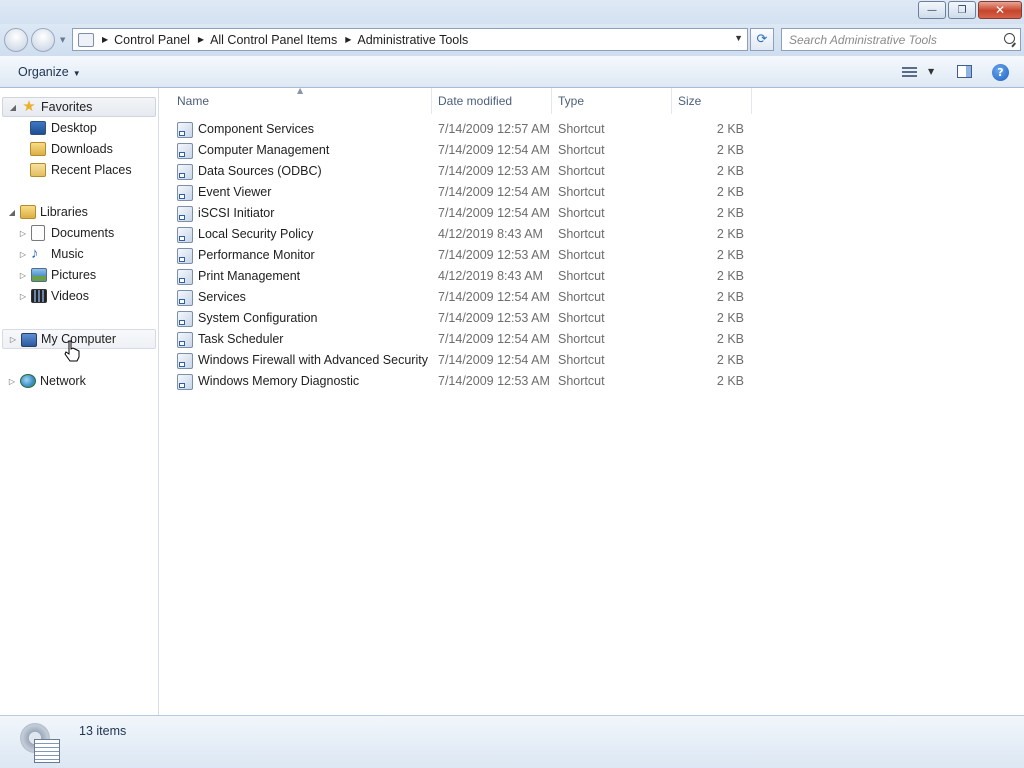 The image size is (1024, 768). Describe the element at coordinates (612, 101) in the screenshot. I see `column-header-type: Type` at that location.